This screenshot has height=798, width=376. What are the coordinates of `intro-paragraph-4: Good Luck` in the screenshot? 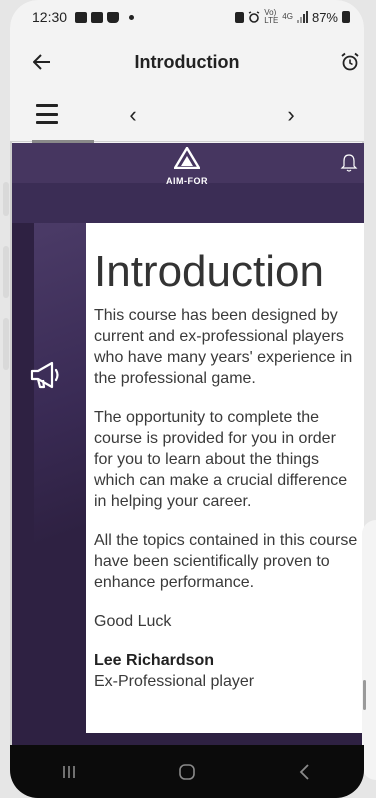 It's located at (133, 621).